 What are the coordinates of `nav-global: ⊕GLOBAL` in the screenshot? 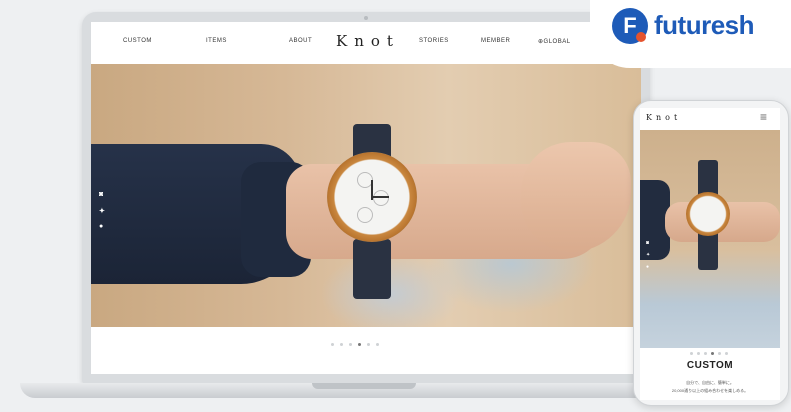 It's located at (554, 41).